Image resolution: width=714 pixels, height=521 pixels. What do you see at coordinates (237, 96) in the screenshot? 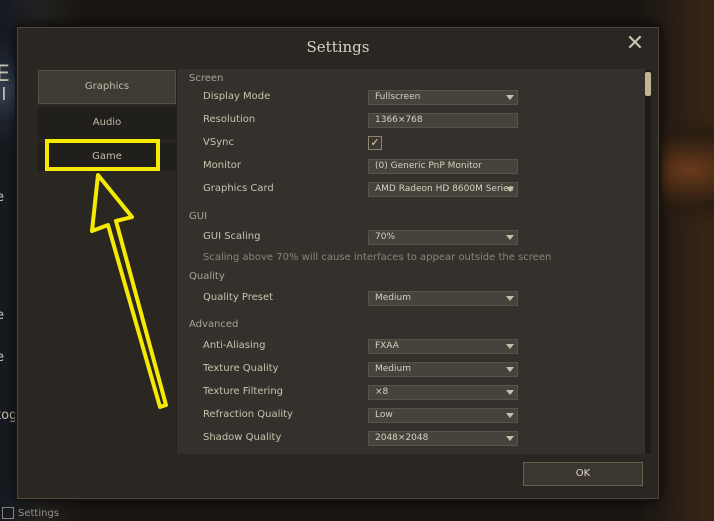
I see `display-mode-label: Display Mode` at bounding box center [237, 96].